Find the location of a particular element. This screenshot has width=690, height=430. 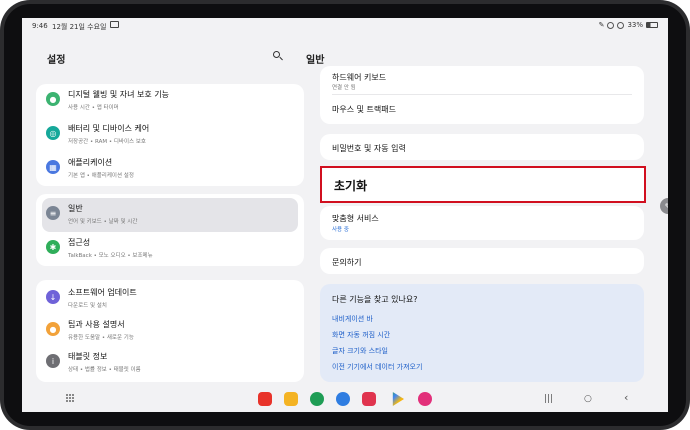

general-group-password: 비밀번호 및 자동 입력 is located at coordinates (482, 147).